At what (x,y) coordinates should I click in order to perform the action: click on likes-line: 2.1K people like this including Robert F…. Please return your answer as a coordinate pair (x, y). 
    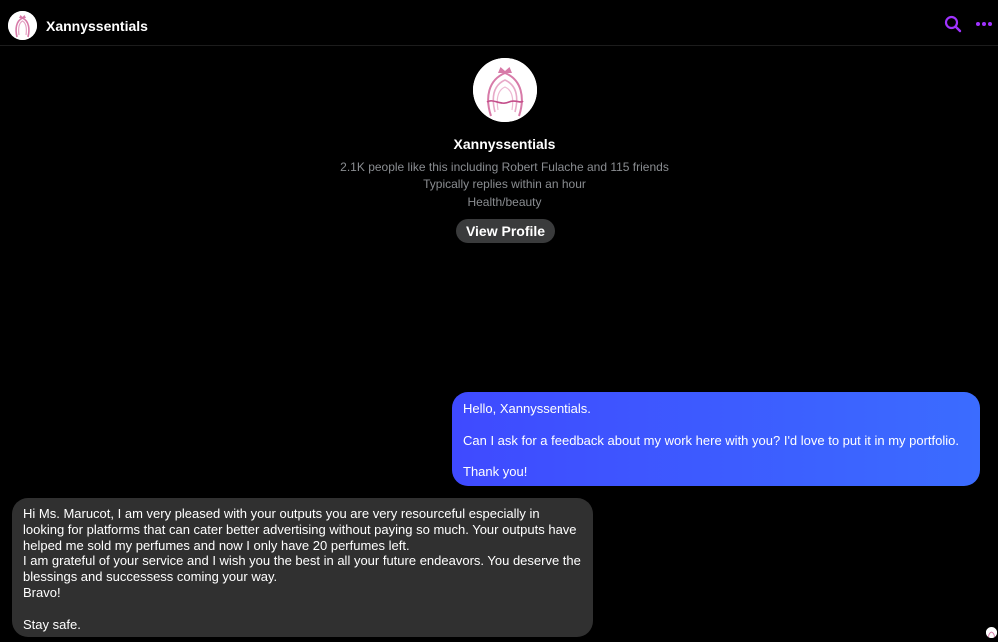
    Looking at the image, I should click on (504, 167).